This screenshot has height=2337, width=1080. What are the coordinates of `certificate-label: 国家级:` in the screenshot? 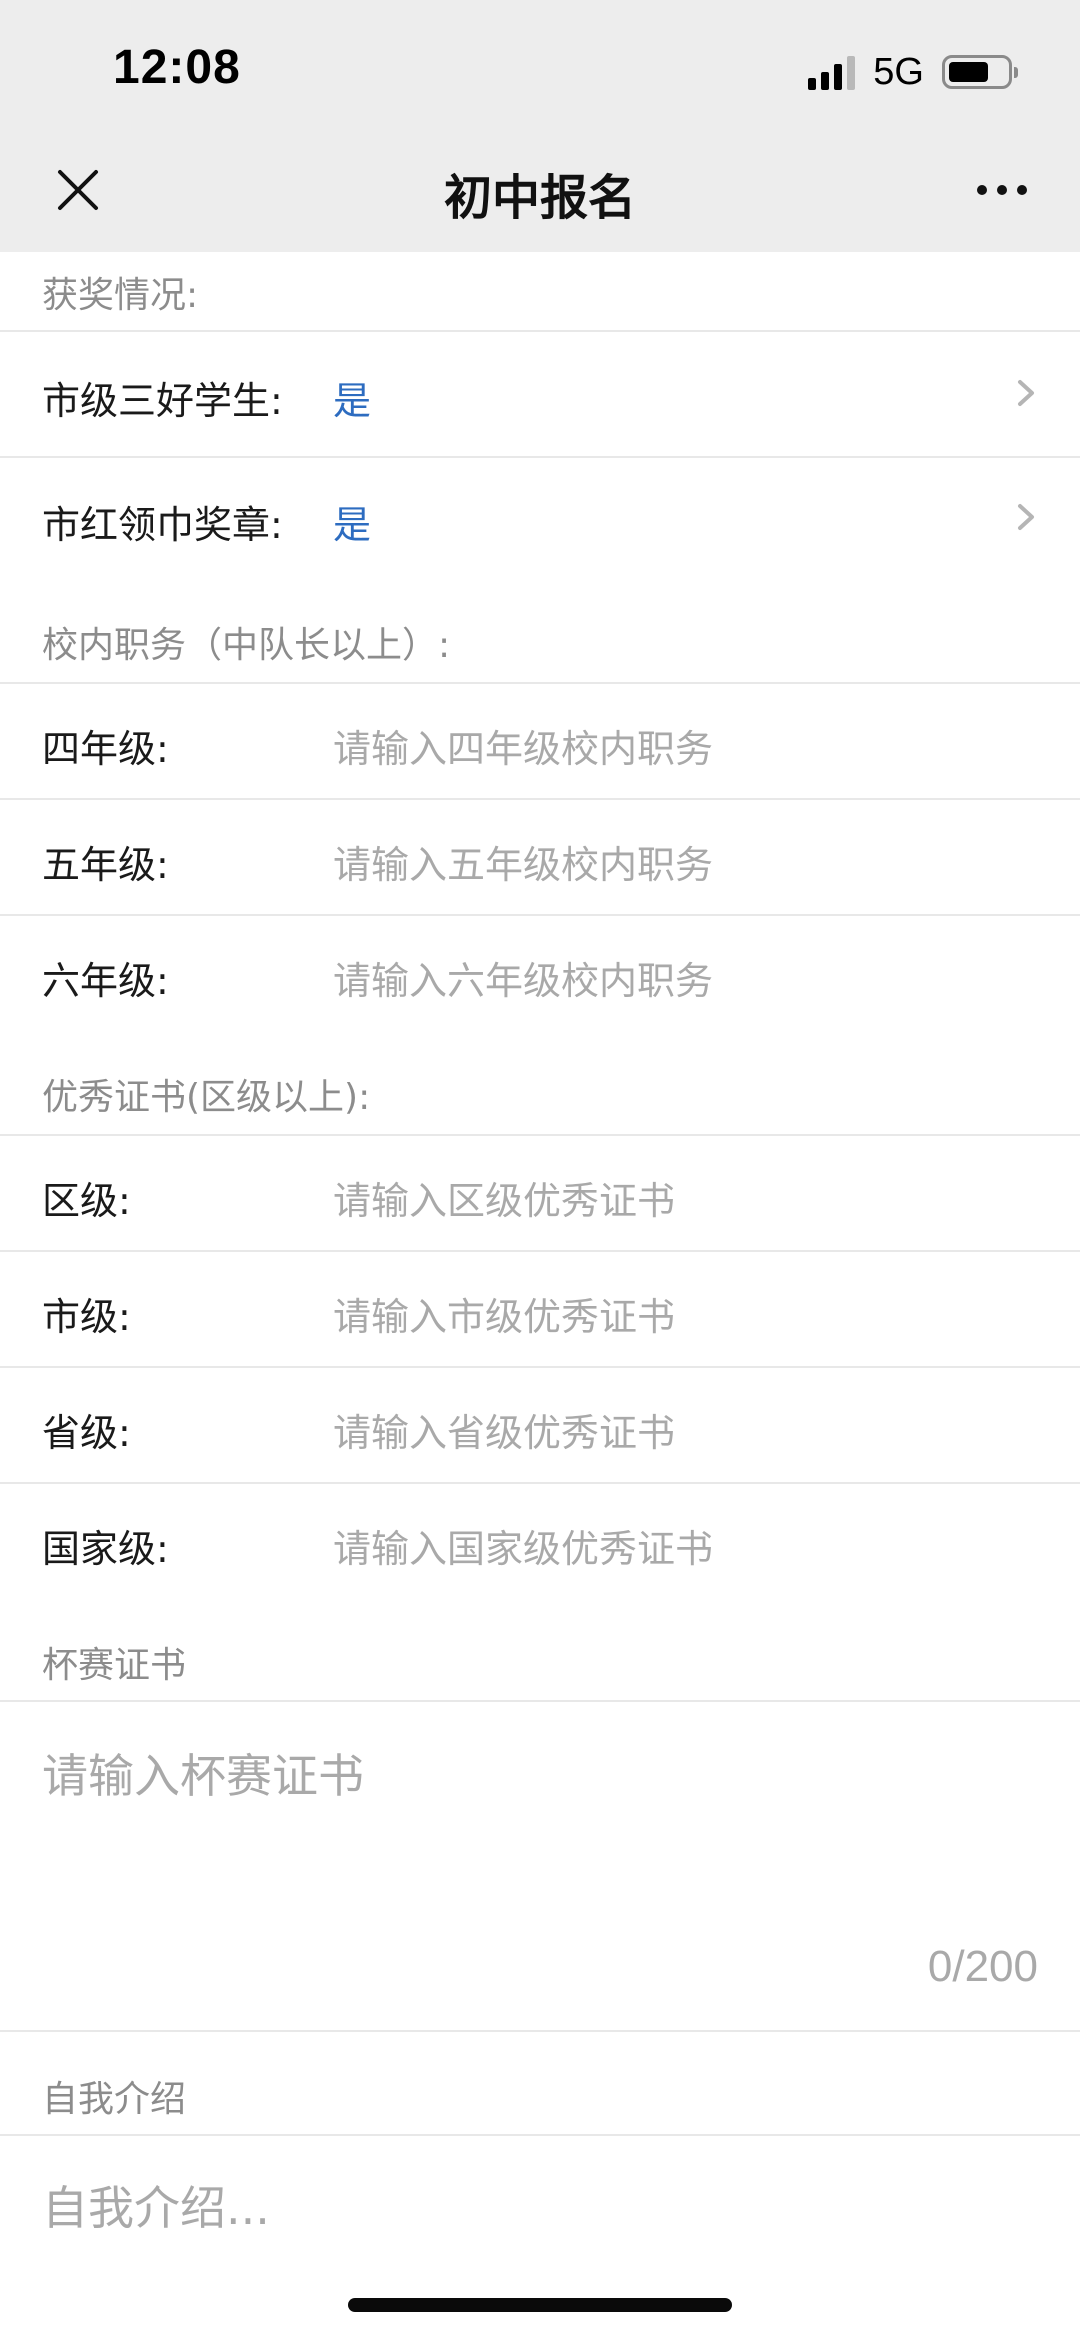 It's located at (105, 1549).